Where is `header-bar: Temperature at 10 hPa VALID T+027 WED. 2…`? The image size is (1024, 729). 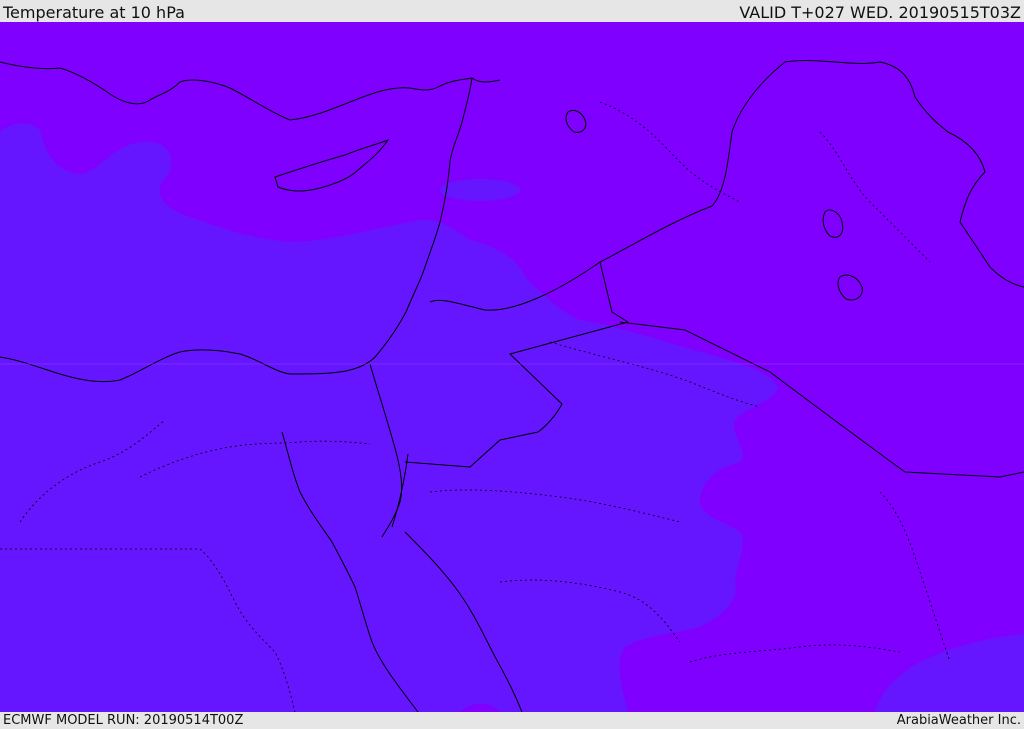
header-bar: Temperature at 10 hPa VALID T+027 WED. 2… is located at coordinates (512, 11).